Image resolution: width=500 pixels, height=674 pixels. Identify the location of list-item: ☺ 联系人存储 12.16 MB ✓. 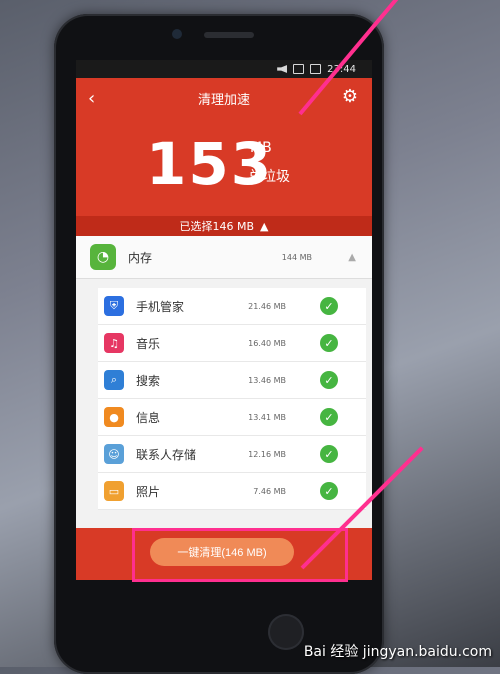
(232, 454).